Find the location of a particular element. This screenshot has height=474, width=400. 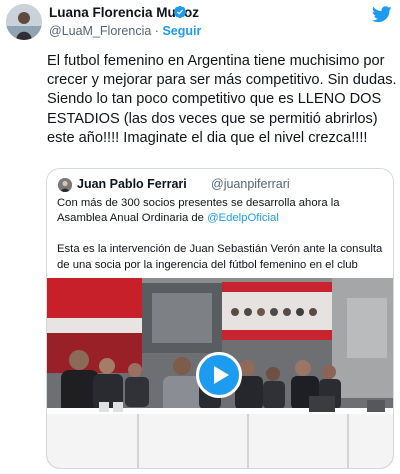

follow-button: Seguir is located at coordinates (181, 31).